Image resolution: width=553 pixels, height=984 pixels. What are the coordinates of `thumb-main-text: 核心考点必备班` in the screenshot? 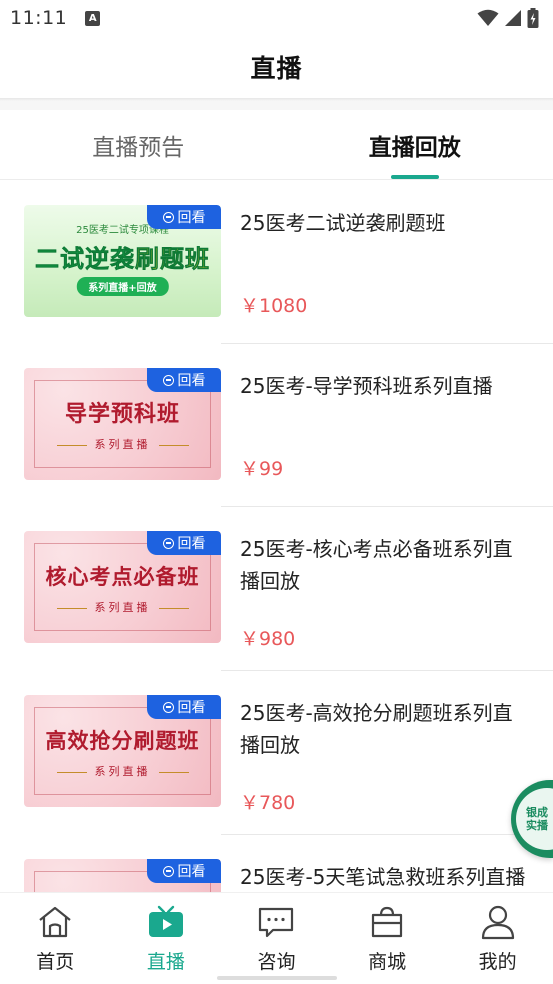 It's located at (122, 576).